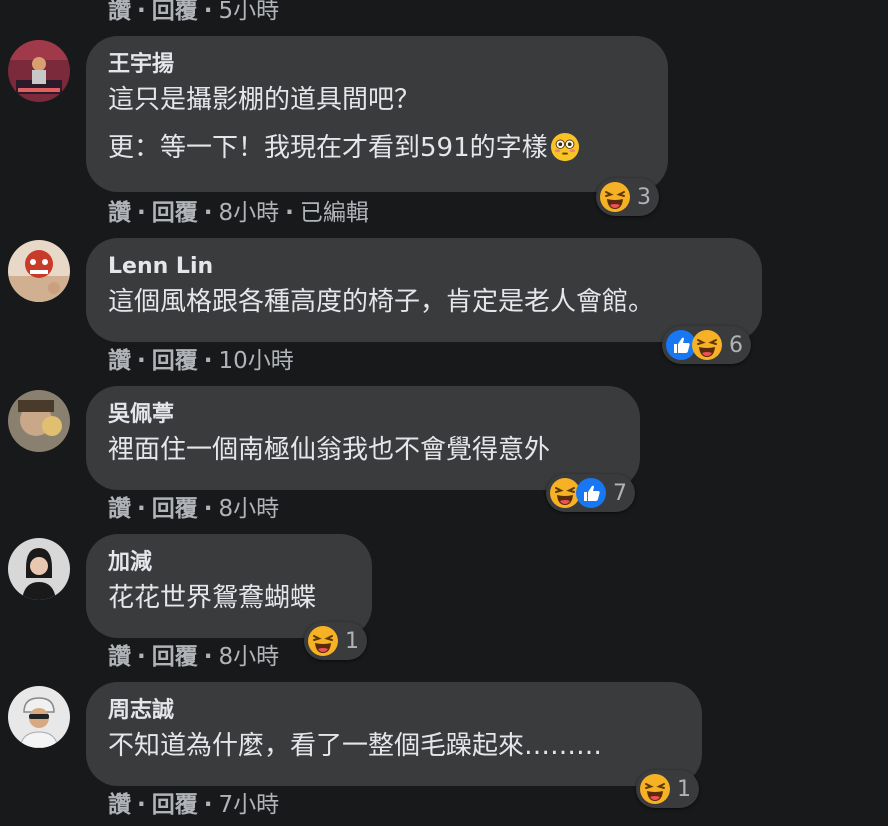  Describe the element at coordinates (565, 147) in the screenshot. I see `flushed-face-emoji-icon` at that location.